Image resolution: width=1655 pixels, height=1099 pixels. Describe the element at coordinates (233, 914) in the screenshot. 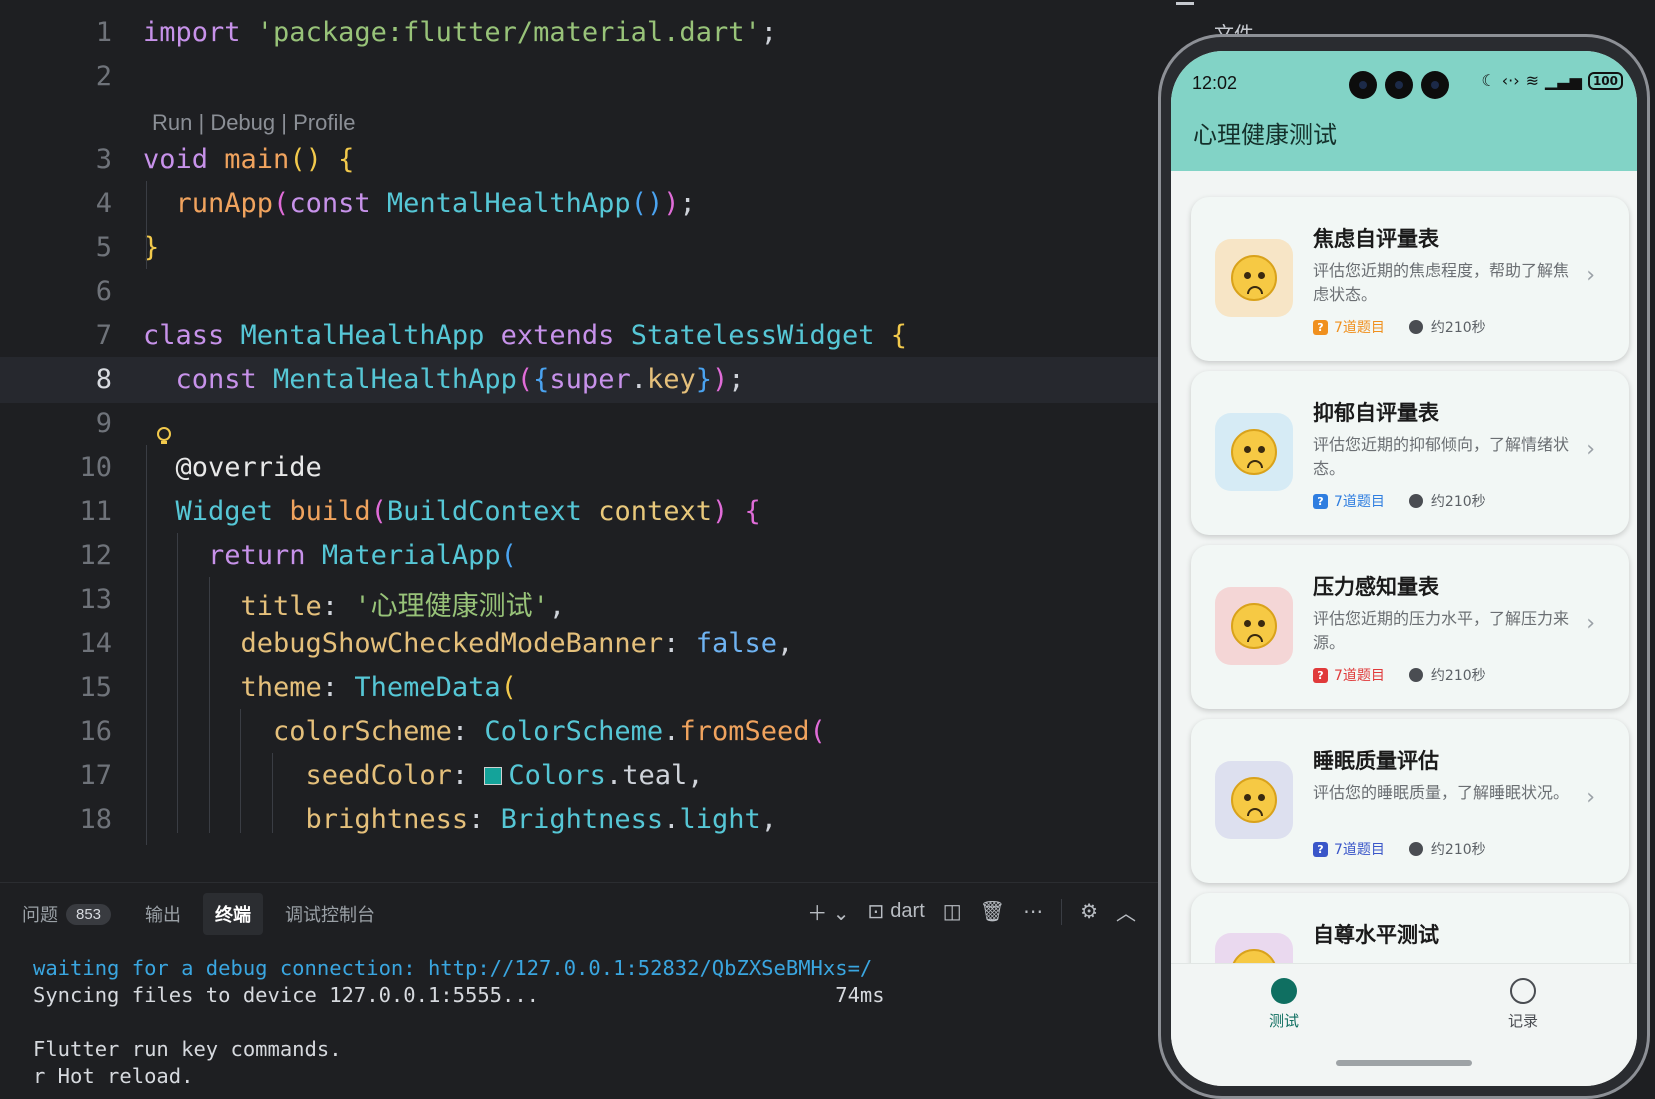

I see `tab-terminal: 终端` at that location.